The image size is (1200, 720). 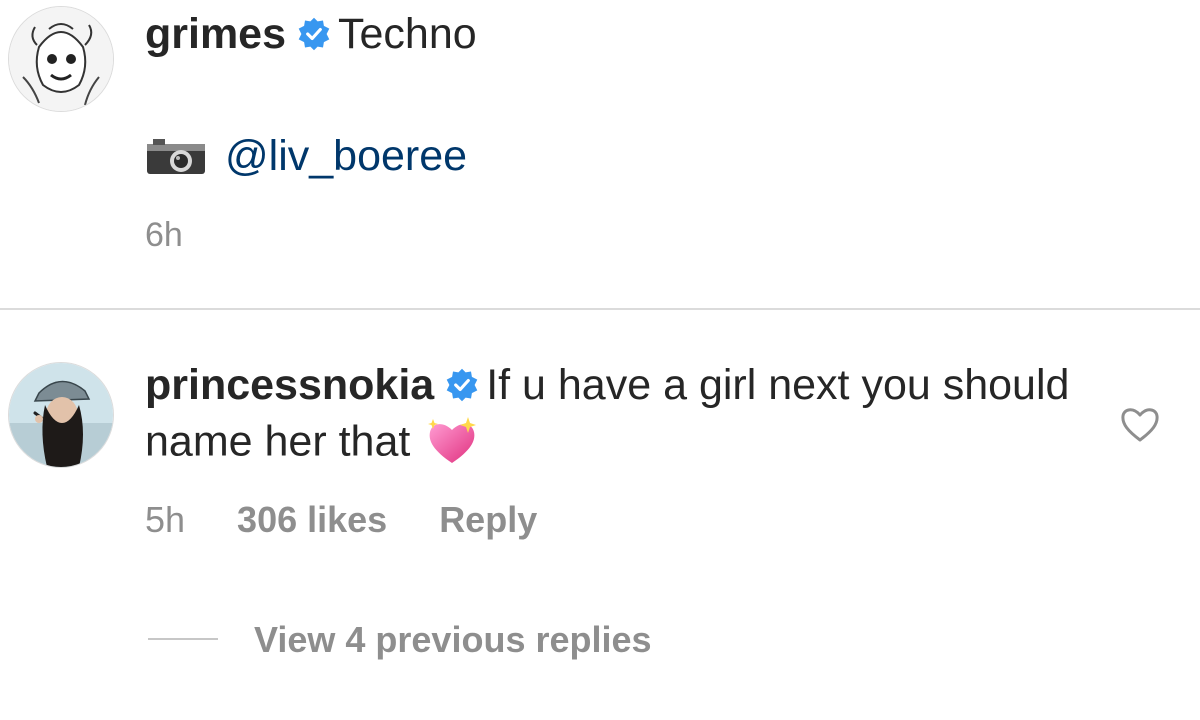 I want to click on sparkling-heart-icon, so click(x=452, y=440).